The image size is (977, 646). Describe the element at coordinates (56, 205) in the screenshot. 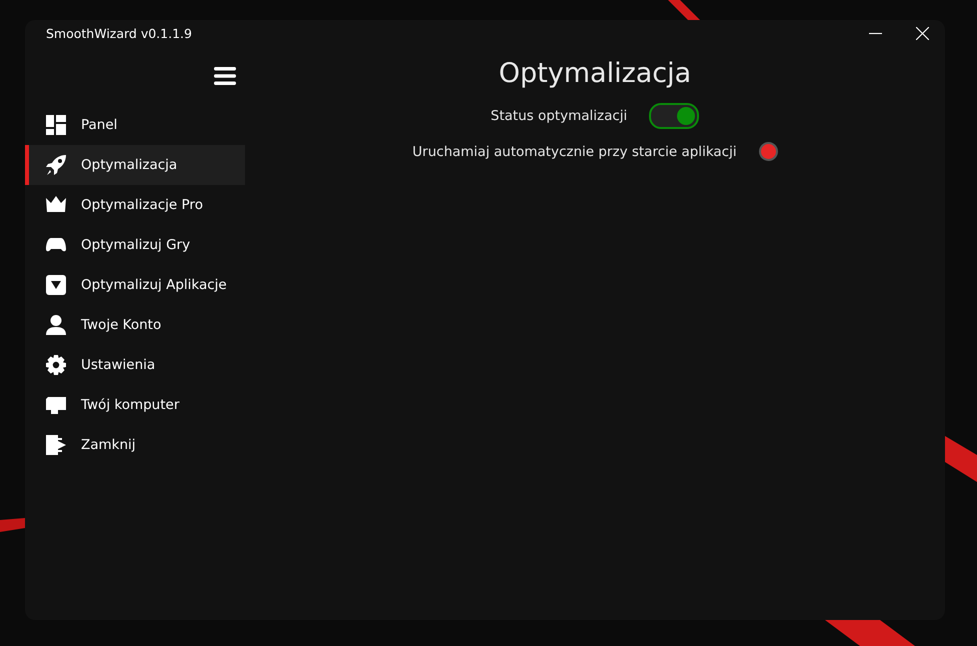

I see `crown-icon` at that location.